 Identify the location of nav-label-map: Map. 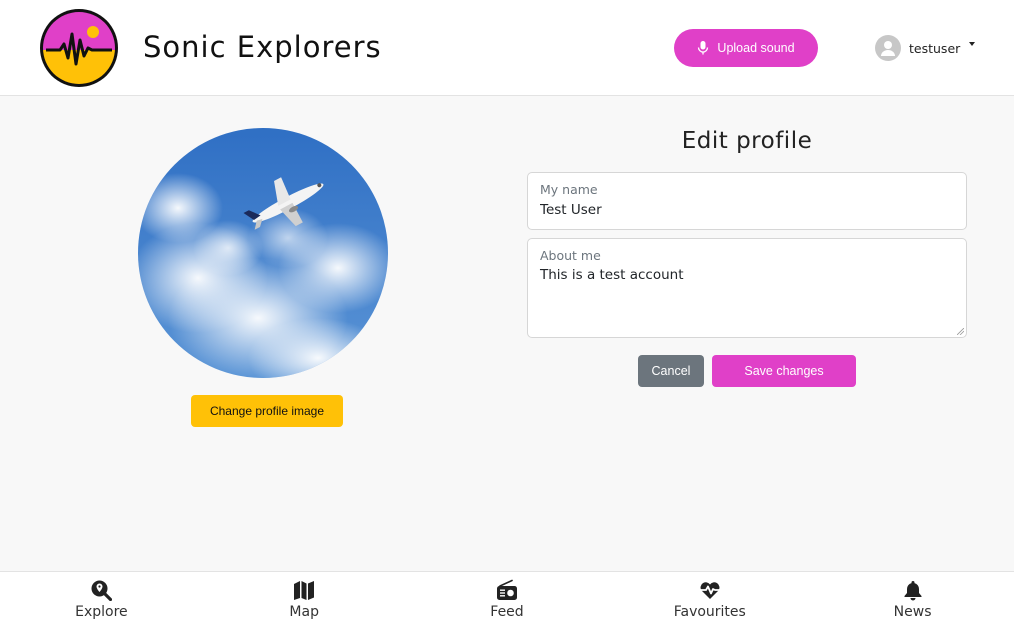
(304, 612).